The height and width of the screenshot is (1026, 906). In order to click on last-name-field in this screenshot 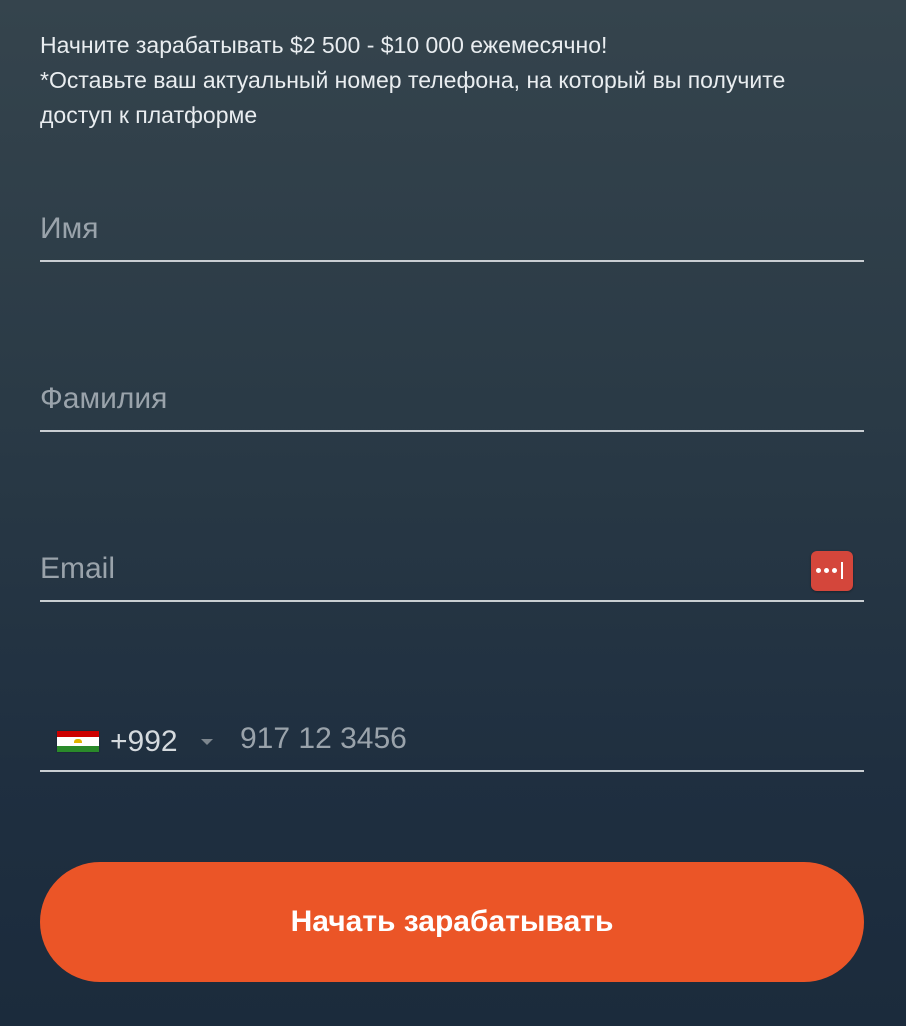, I will do `click(452, 401)`.